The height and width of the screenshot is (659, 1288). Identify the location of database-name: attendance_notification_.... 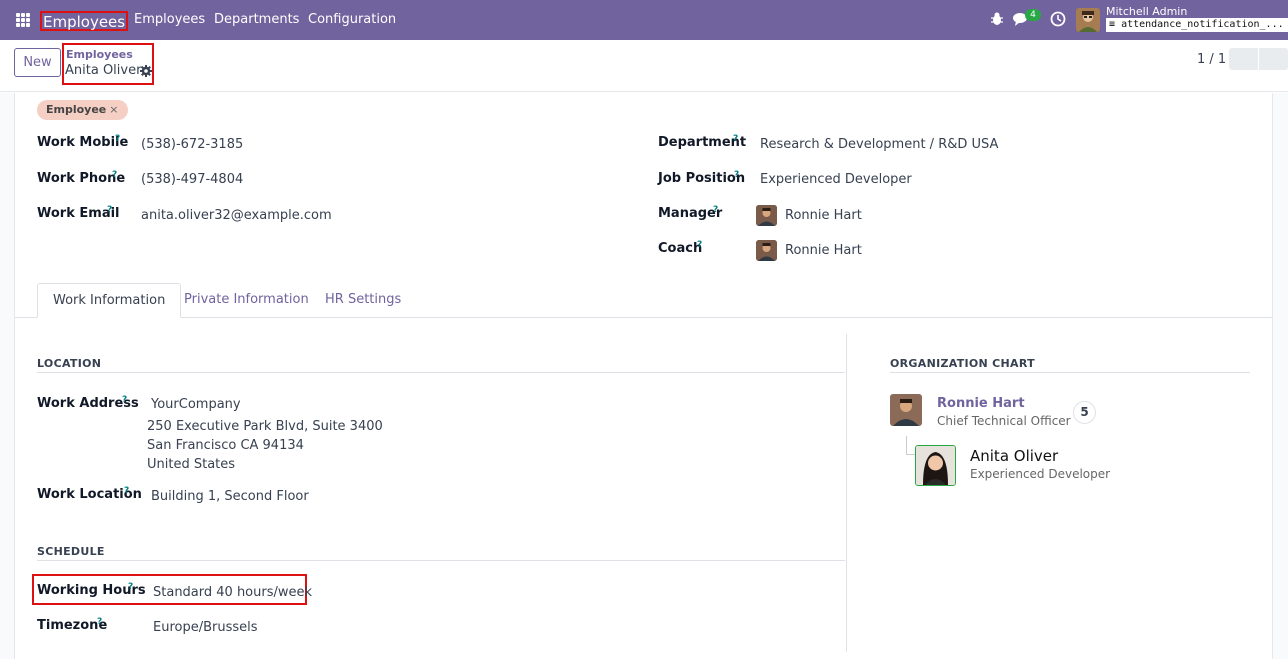
(1202, 24).